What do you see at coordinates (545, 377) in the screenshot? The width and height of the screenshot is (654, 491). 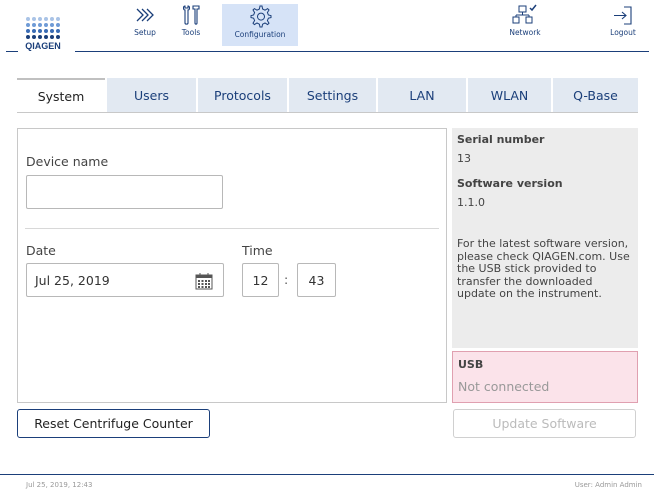 I see `usb-status-panel: USB Not connected` at bounding box center [545, 377].